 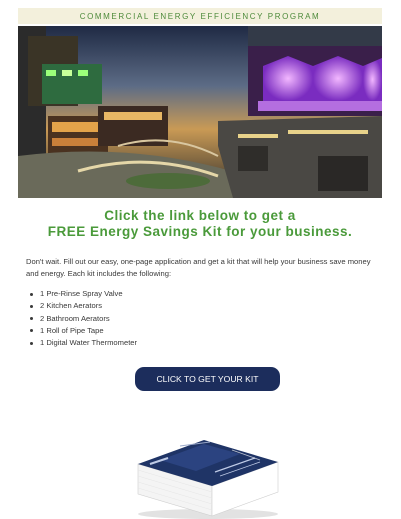 I want to click on headline-line-1: Click the link below to get a, so click(x=200, y=215).